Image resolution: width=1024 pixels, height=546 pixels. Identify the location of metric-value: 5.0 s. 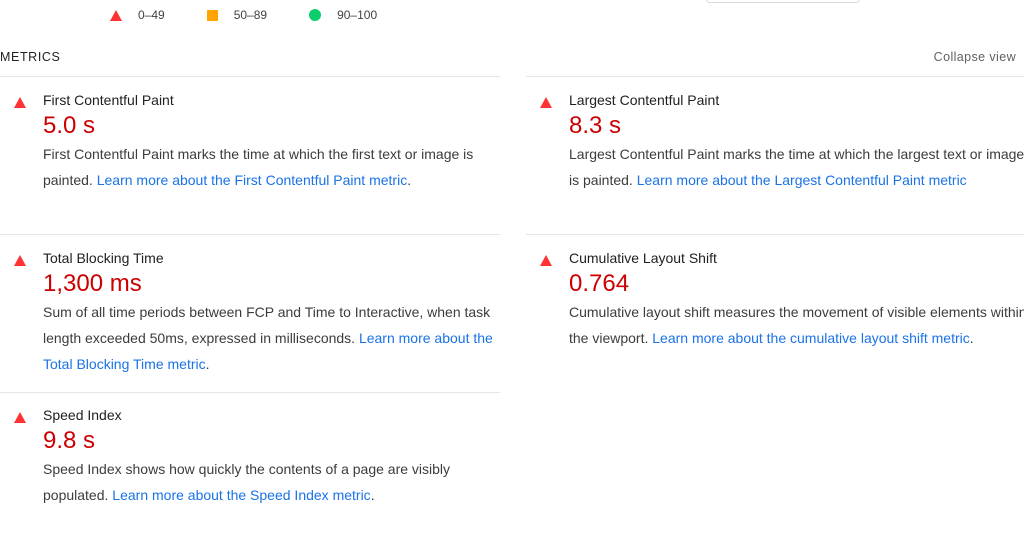
(69, 125).